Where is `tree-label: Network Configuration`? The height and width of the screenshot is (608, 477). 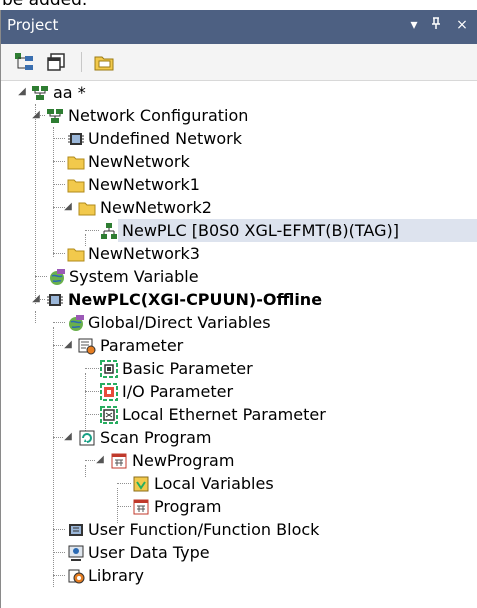 tree-label: Network Configuration is located at coordinates (158, 115).